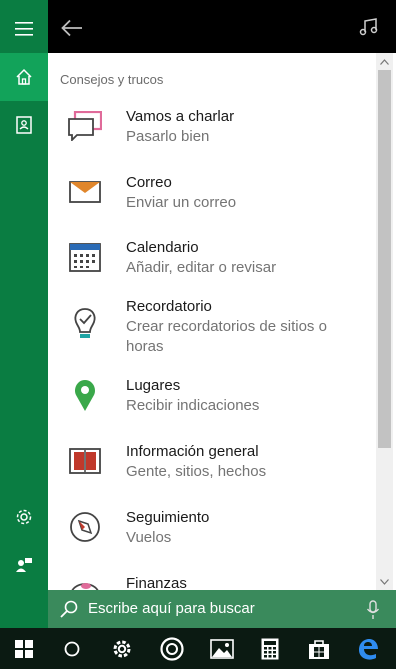  Describe the element at coordinates (168, 136) in the screenshot. I see `item-subtitle: Pasarlo bien` at that location.